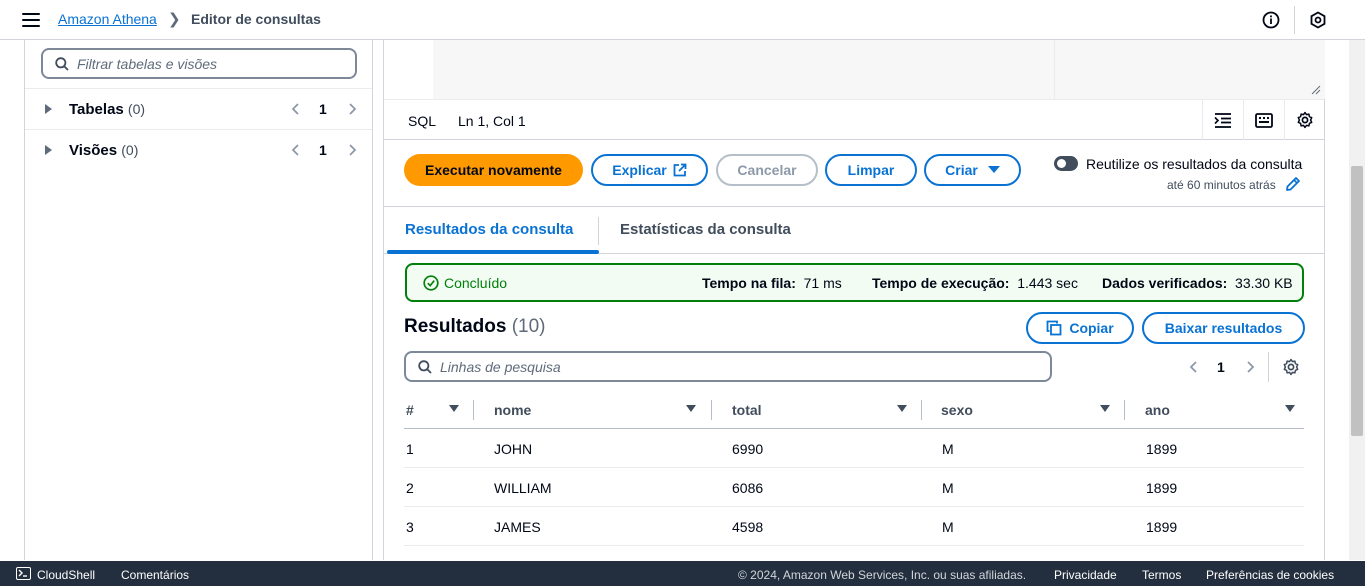  I want to click on filter-tables-field, so click(199, 63).